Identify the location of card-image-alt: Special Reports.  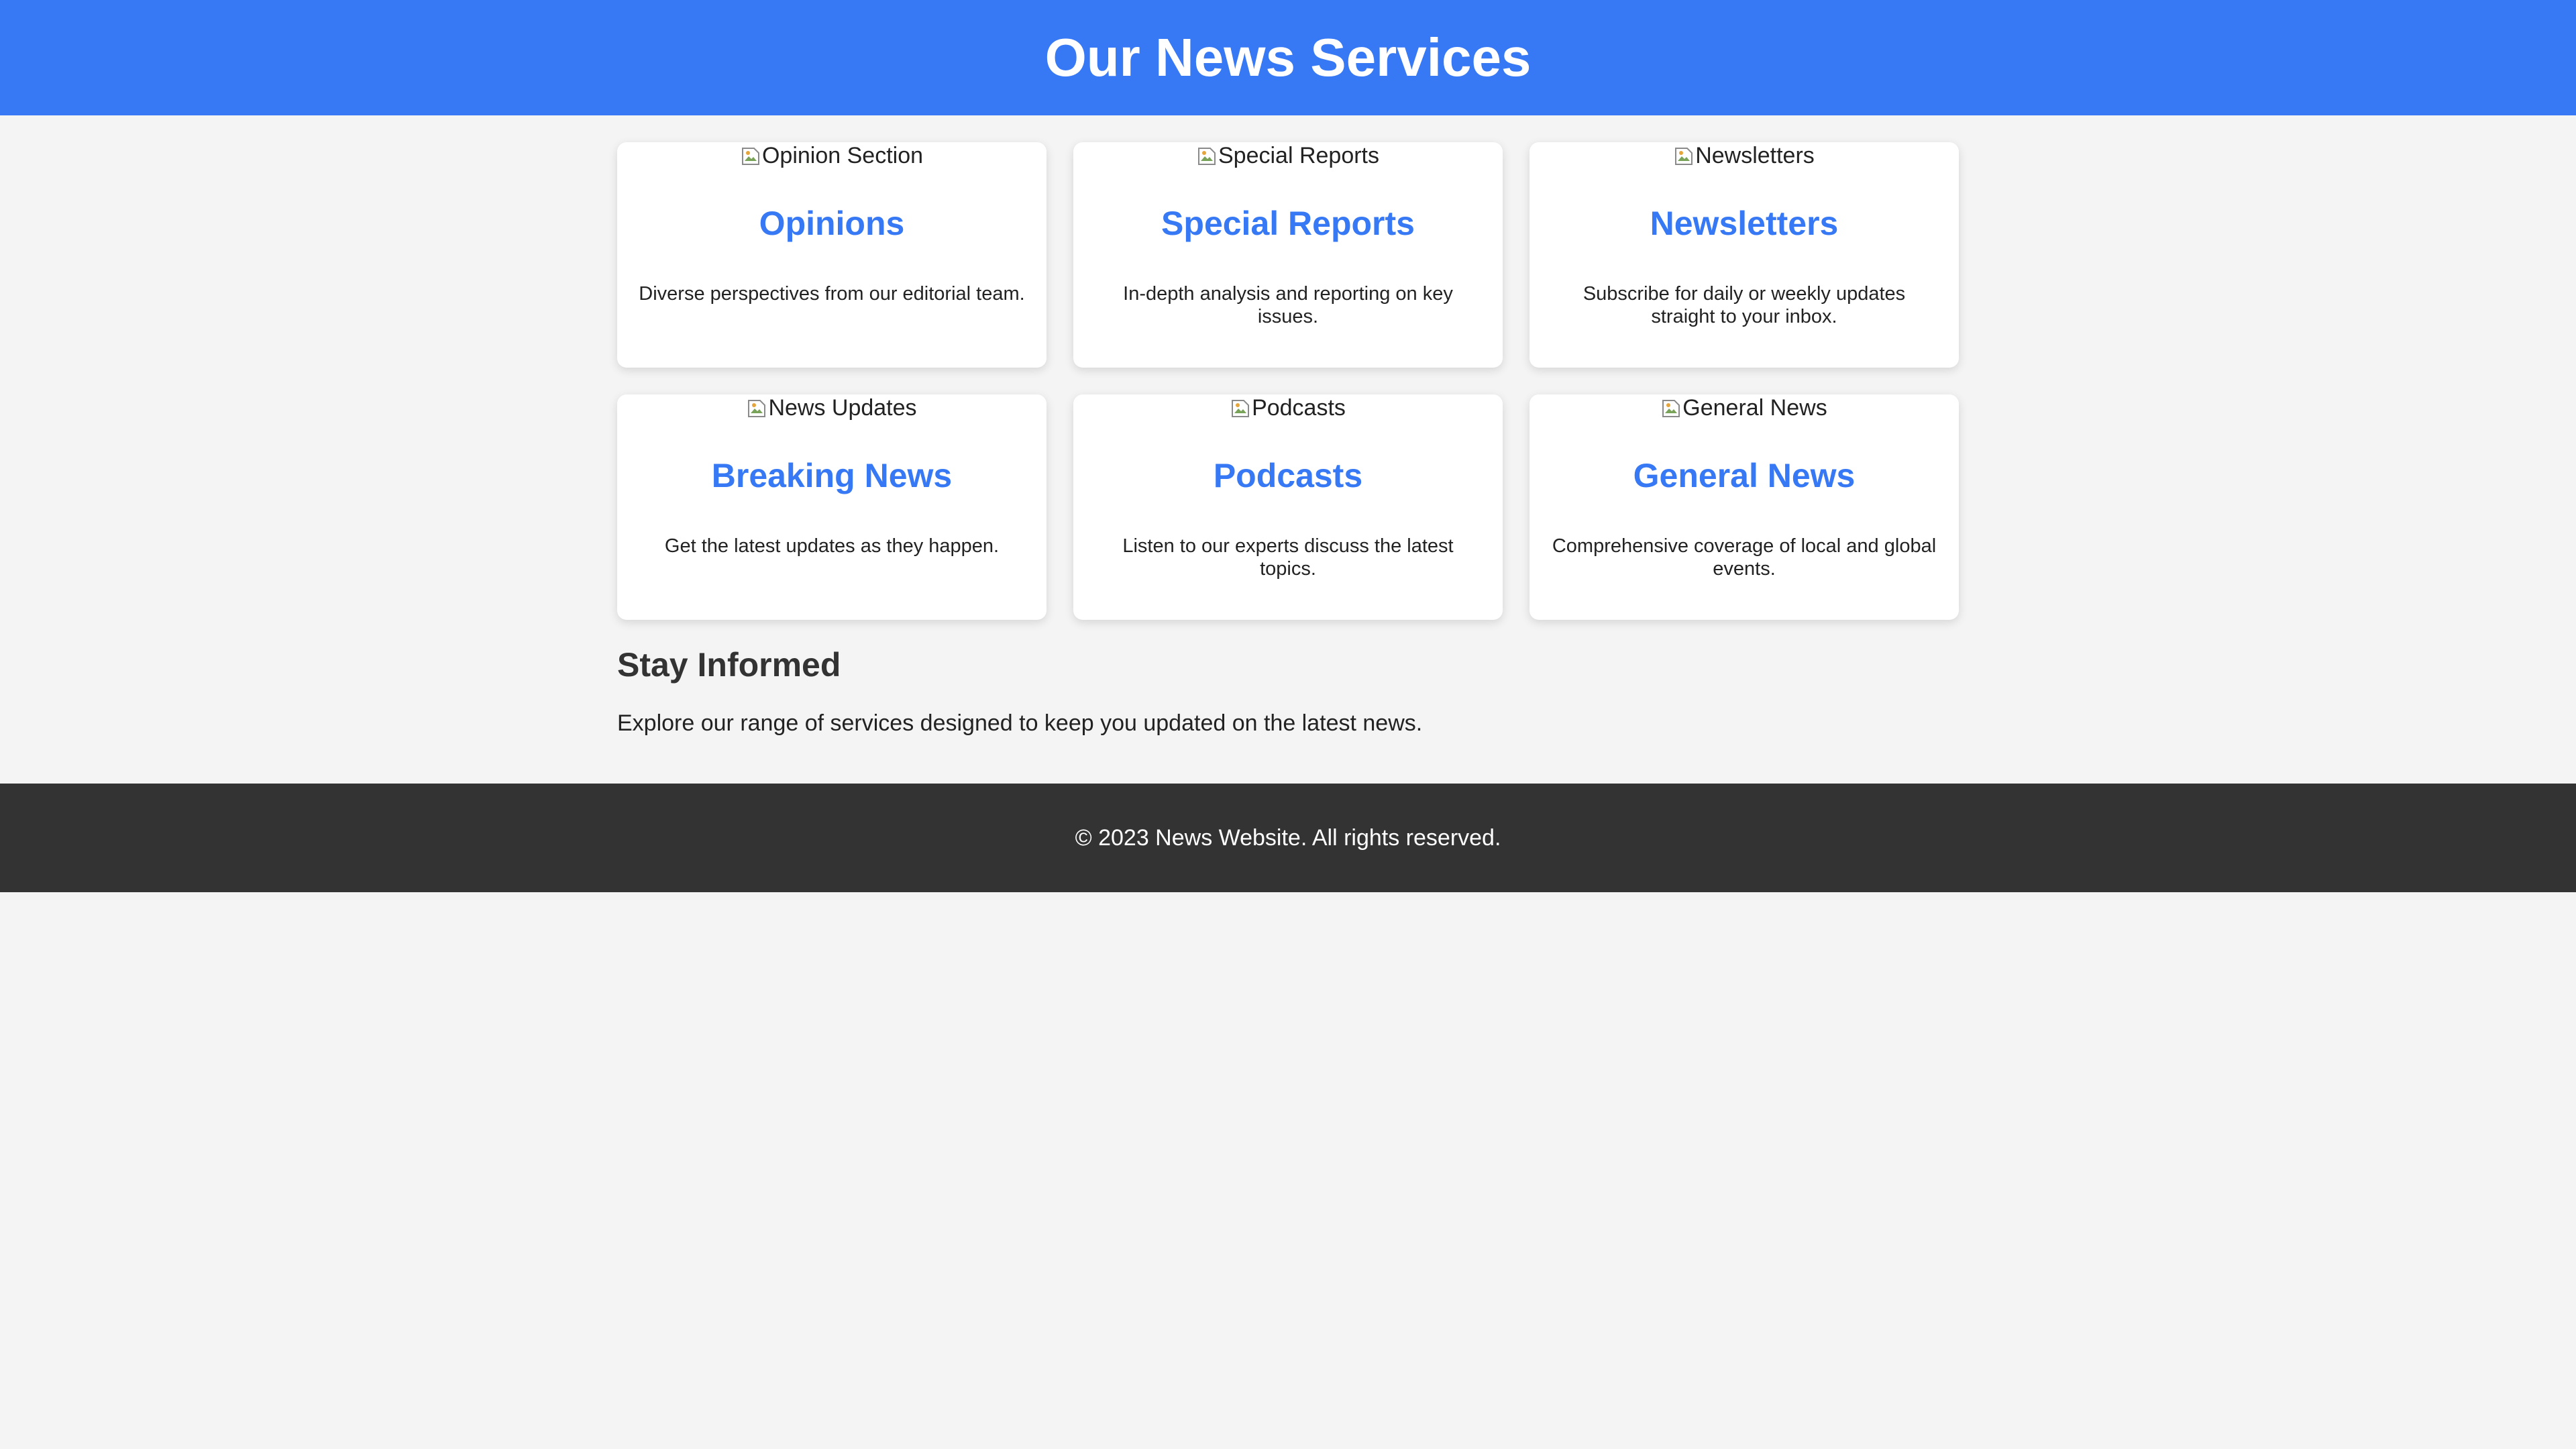
(1298, 155).